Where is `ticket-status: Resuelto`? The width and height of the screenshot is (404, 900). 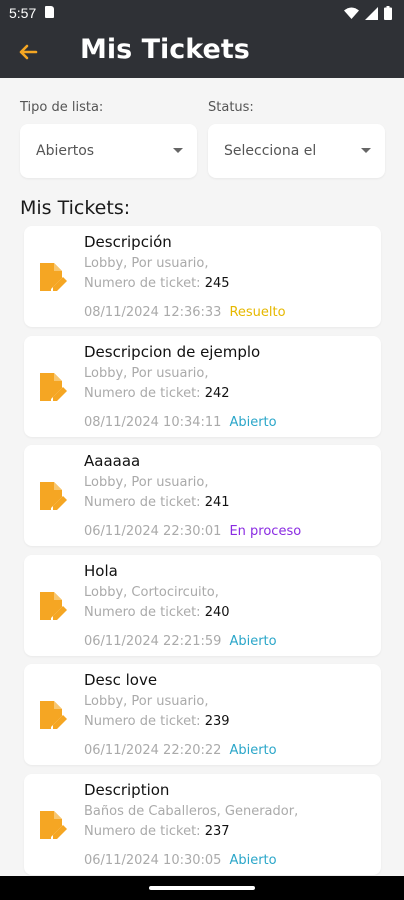 ticket-status: Resuelto is located at coordinates (257, 312).